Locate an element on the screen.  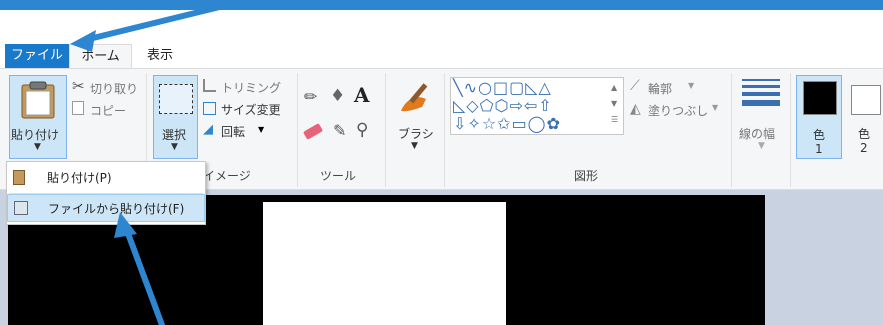
annotation-arrow-bottom is located at coordinates (139, 268).